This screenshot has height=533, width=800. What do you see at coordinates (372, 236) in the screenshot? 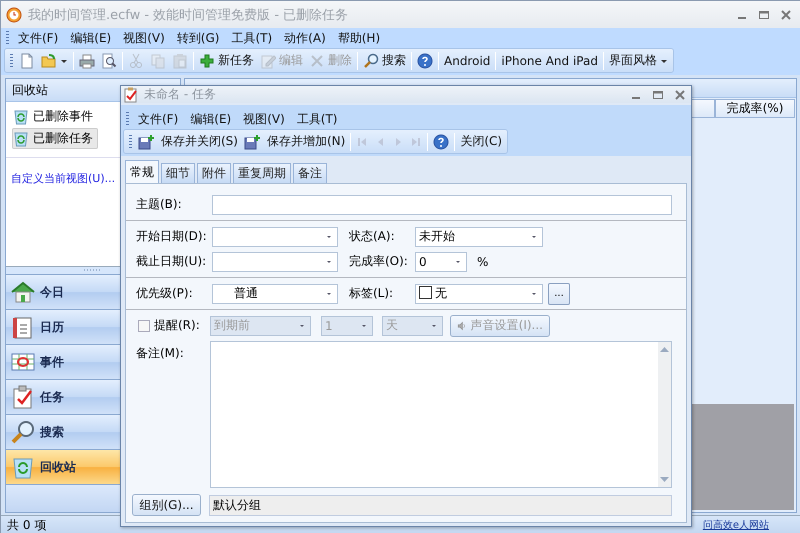
I see `field-label: 状态(A):` at bounding box center [372, 236].